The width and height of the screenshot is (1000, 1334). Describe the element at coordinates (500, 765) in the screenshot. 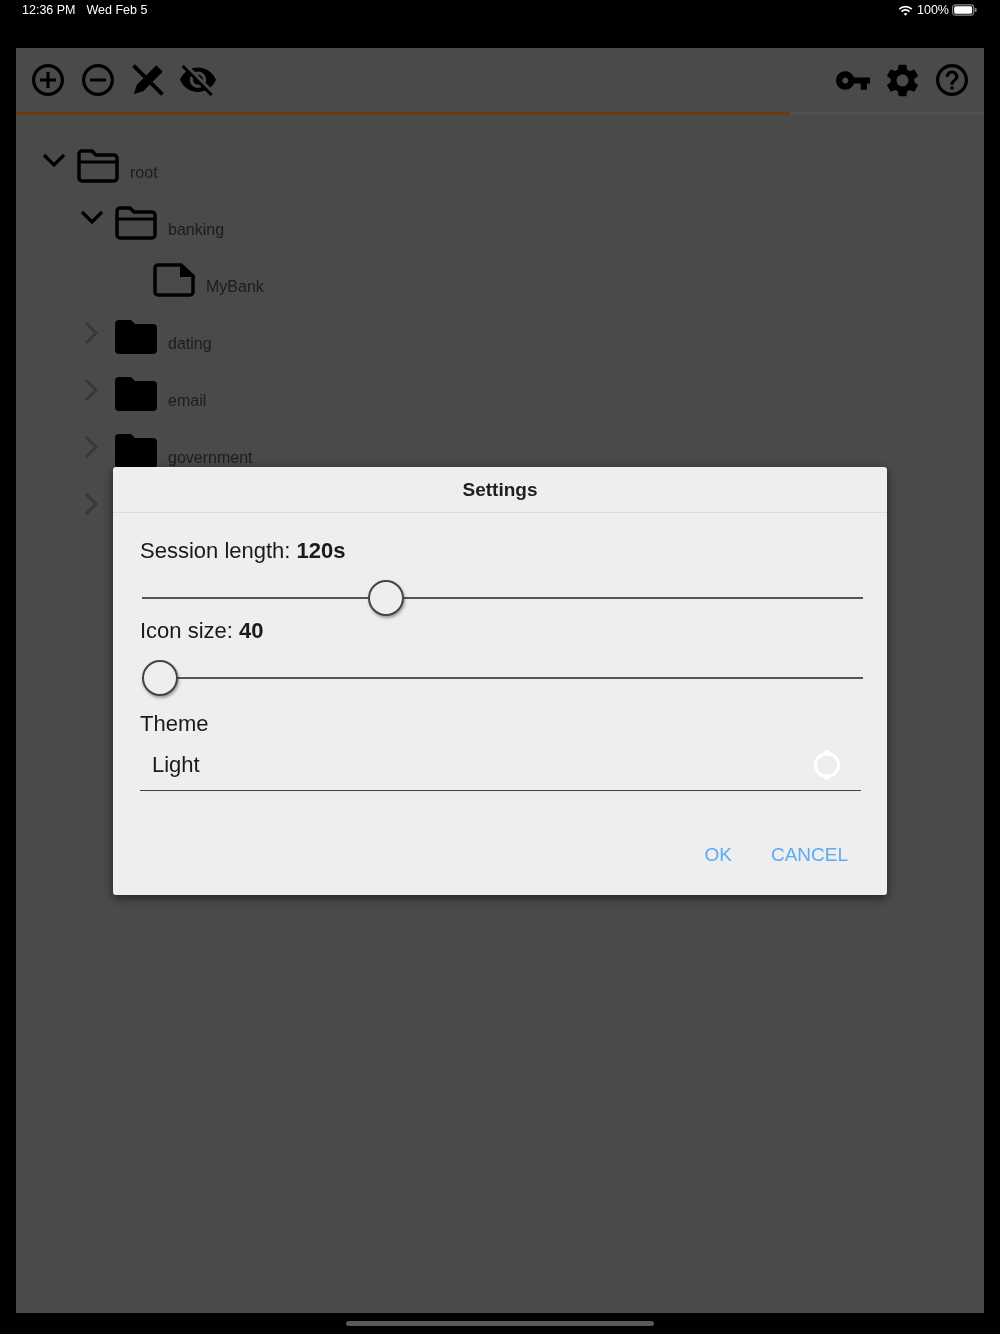

I see `theme-dropdown: Light` at that location.